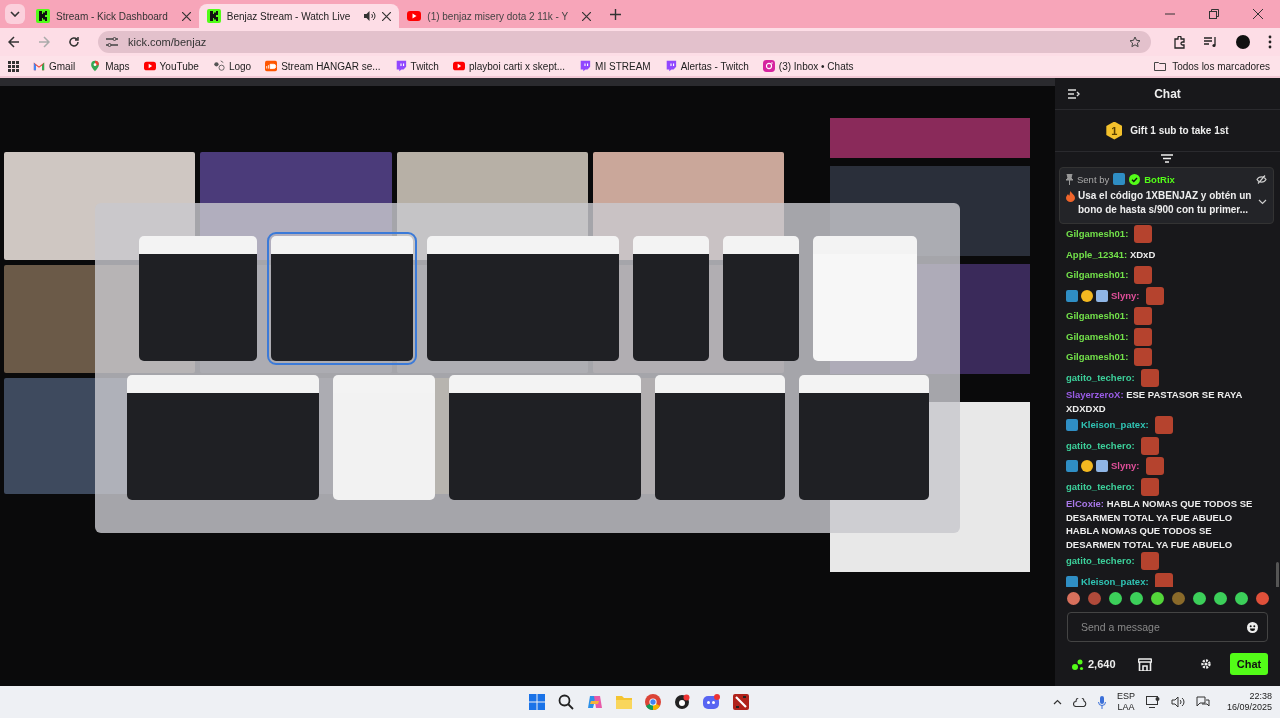  What do you see at coordinates (741, 702) in the screenshot?
I see `dota-icon` at bounding box center [741, 702].